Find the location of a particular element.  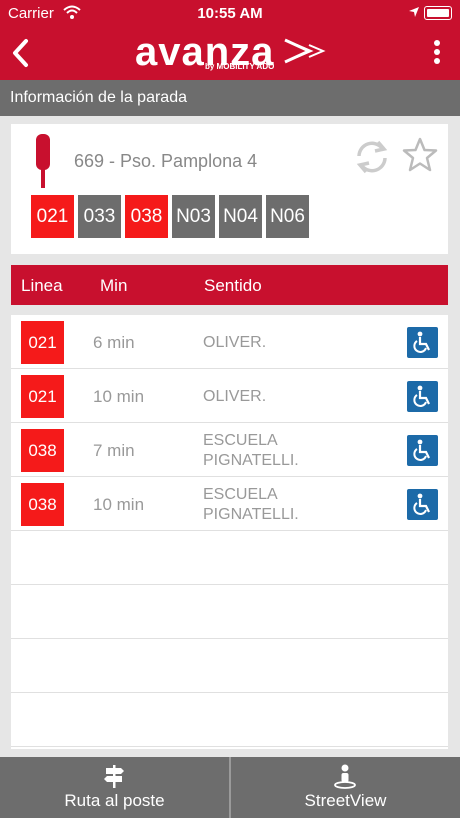

favorite-star-icon is located at coordinates (420, 155).